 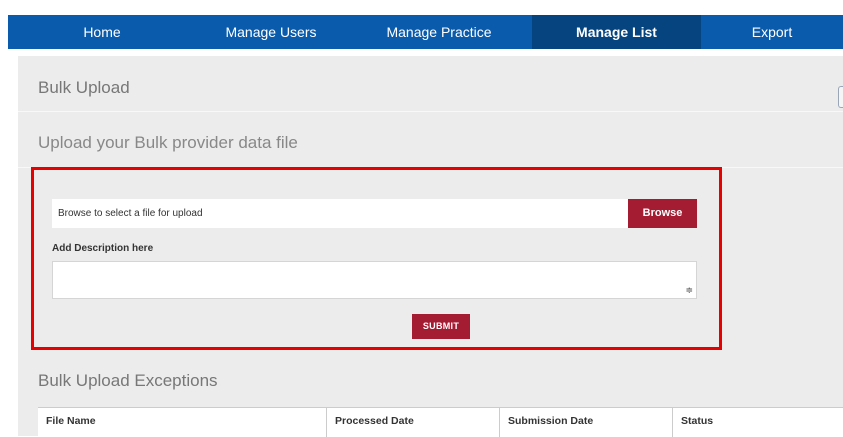 What do you see at coordinates (840, 97) in the screenshot?
I see `edge-tab` at bounding box center [840, 97].